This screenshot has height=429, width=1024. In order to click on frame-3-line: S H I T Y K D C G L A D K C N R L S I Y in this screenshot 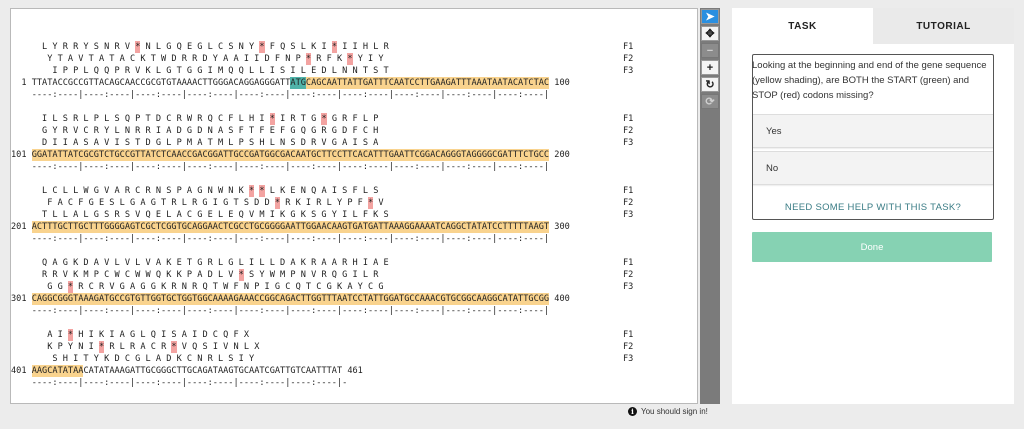, I will do `click(133, 359)`.